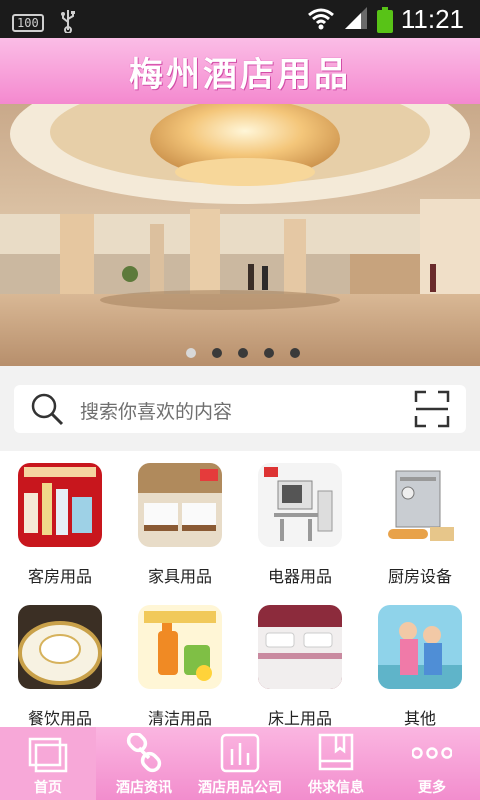  I want to click on category-item-kitchen: 厨房设备, so click(420, 520).